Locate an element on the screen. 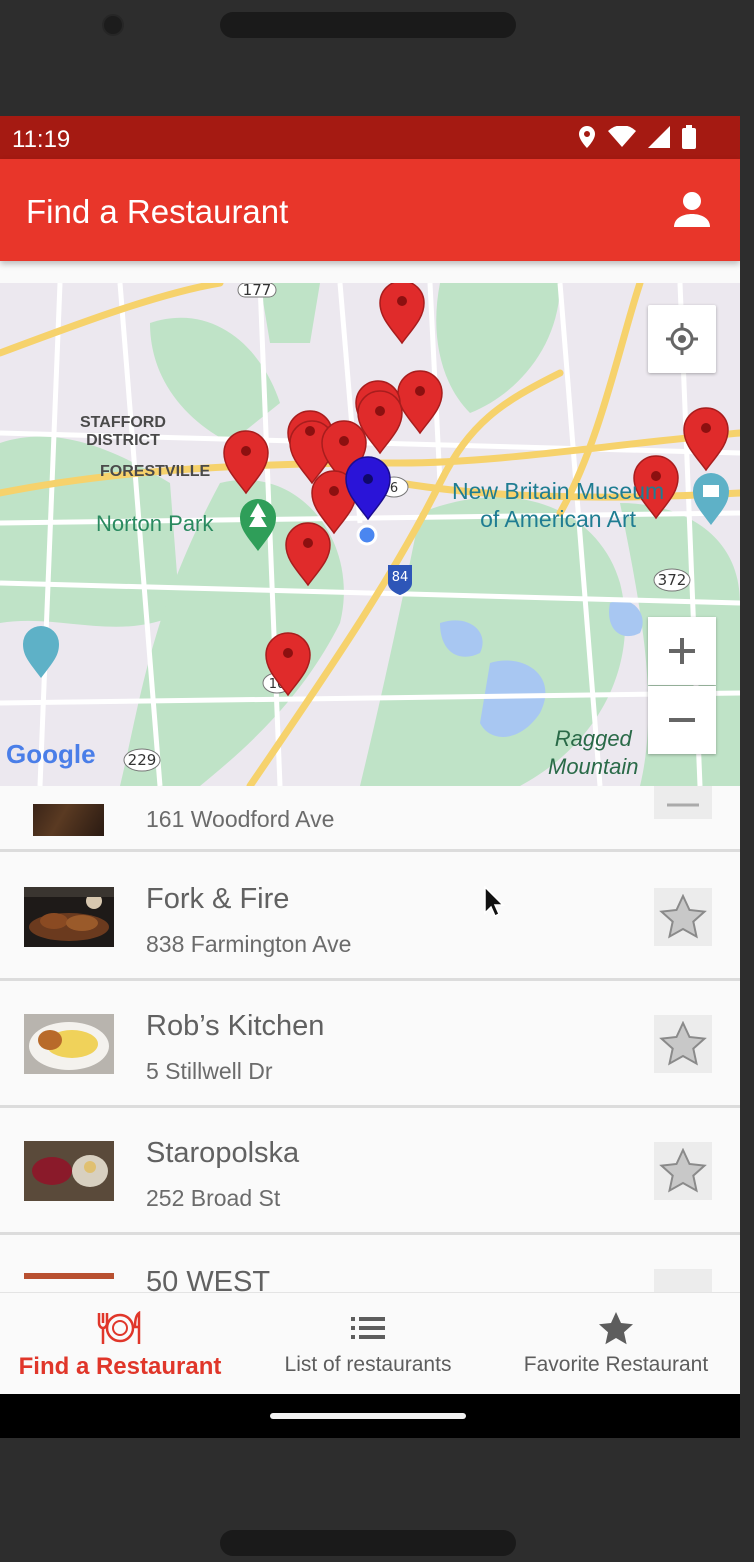  bottom-speaker is located at coordinates (368, 1543).